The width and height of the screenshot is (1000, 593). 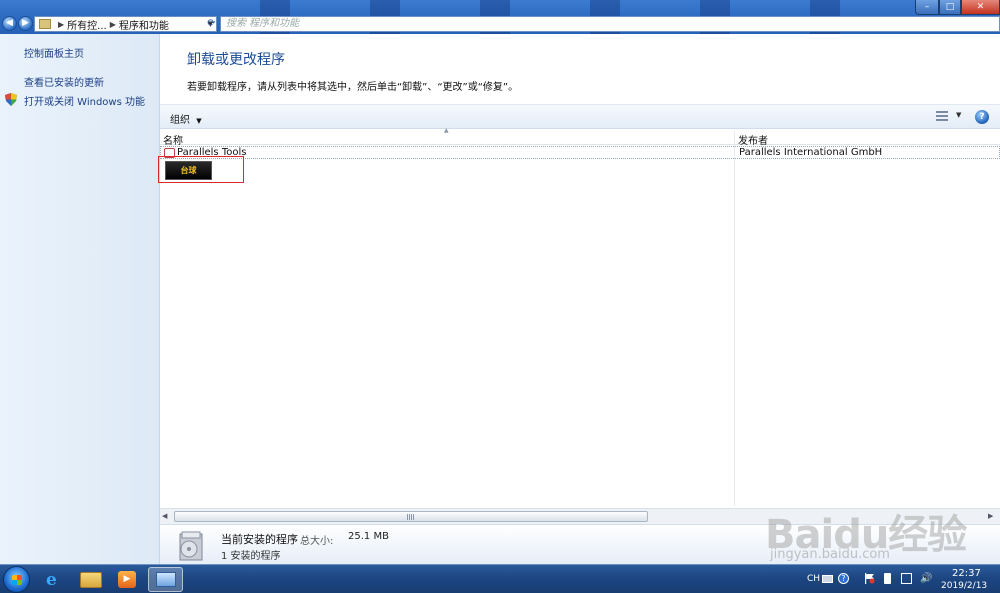 What do you see at coordinates (843, 578) in the screenshot?
I see `tray-help-icon: ?` at bounding box center [843, 578].